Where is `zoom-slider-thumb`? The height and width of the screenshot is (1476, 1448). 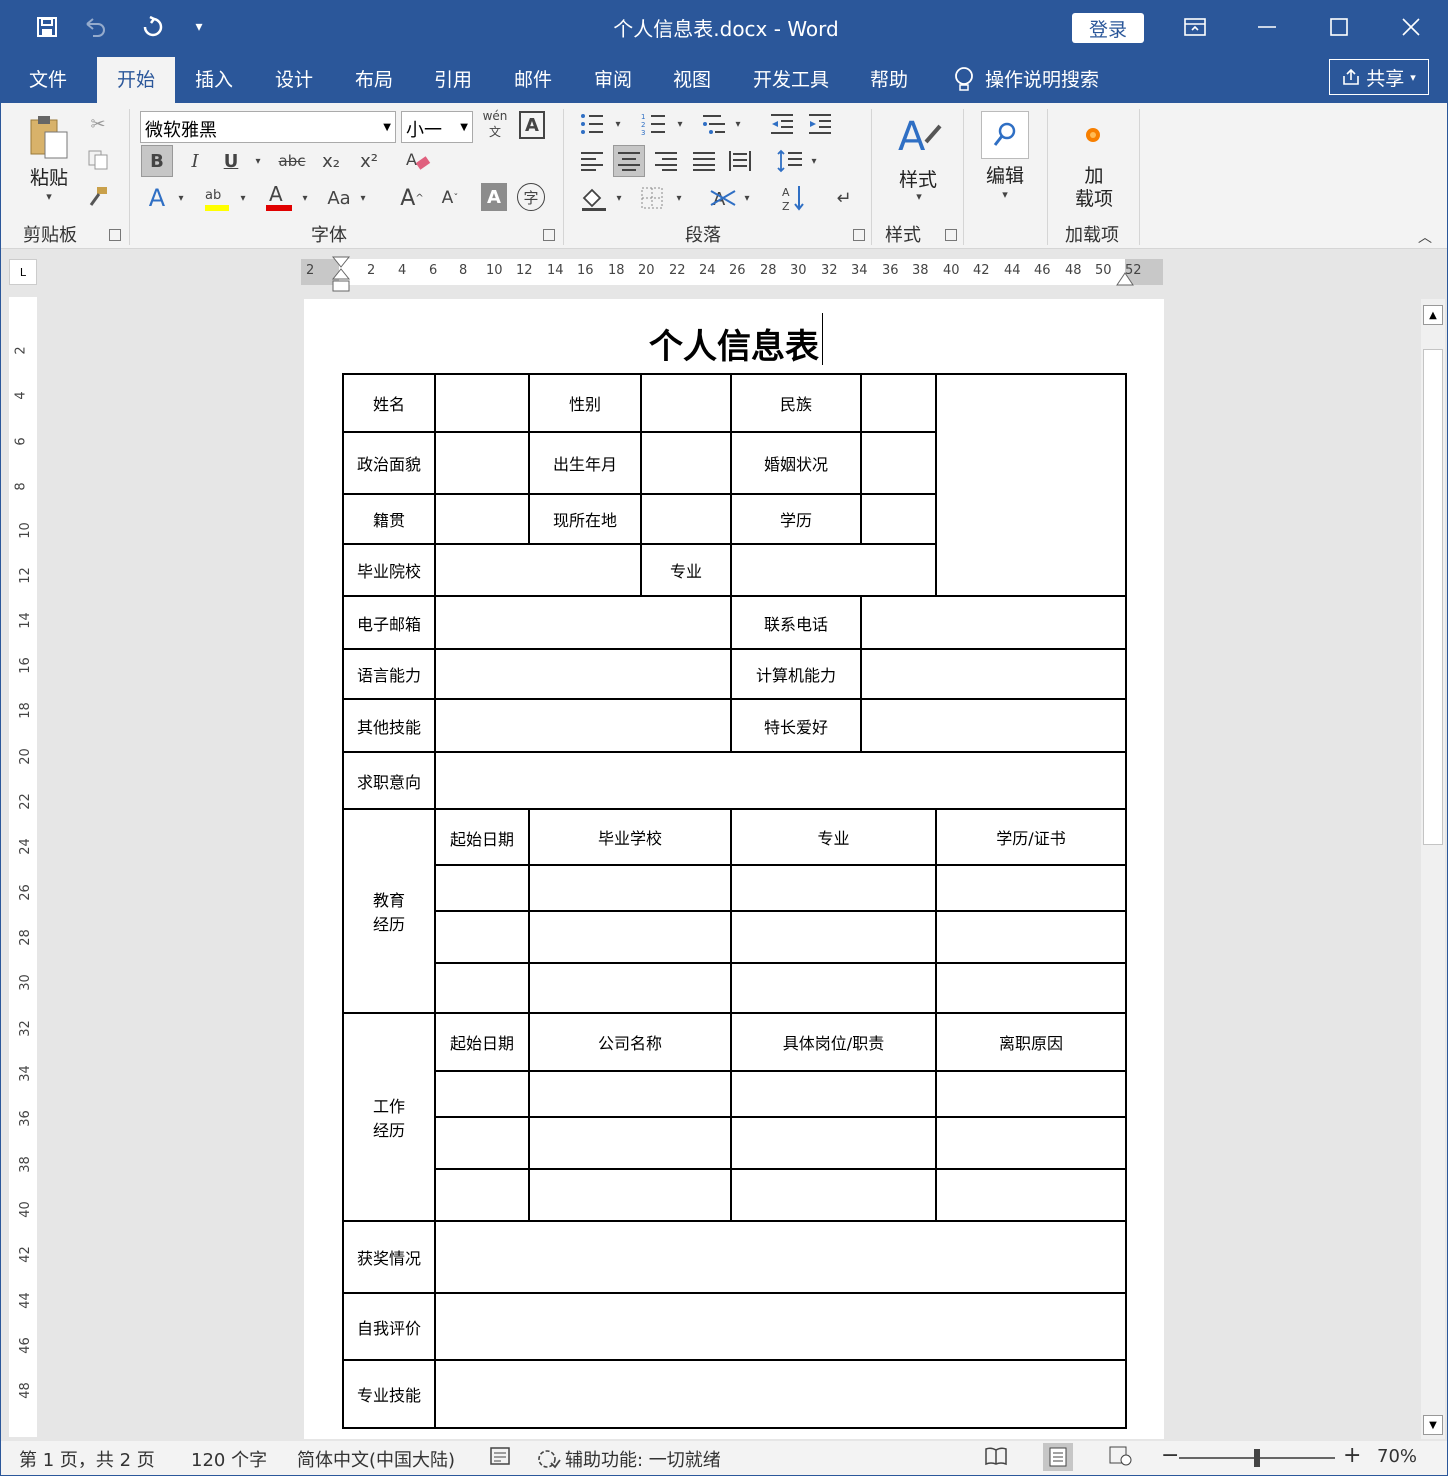
zoom-slider-thumb is located at coordinates (1257, 1458).